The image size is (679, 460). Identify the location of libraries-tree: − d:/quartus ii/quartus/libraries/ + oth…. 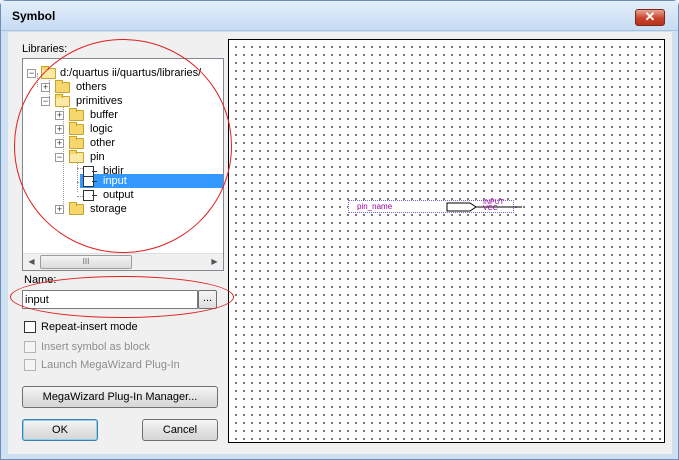
(123, 164).